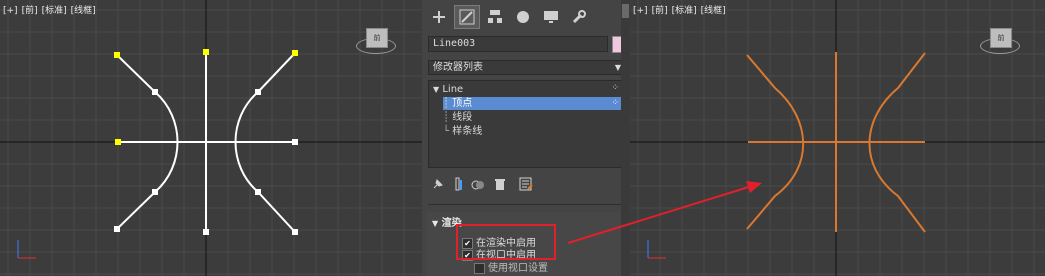 Image resolution: width=1045 pixels, height=276 pixels. What do you see at coordinates (439, 17) in the screenshot?
I see `create-tab-plus-icon` at bounding box center [439, 17].